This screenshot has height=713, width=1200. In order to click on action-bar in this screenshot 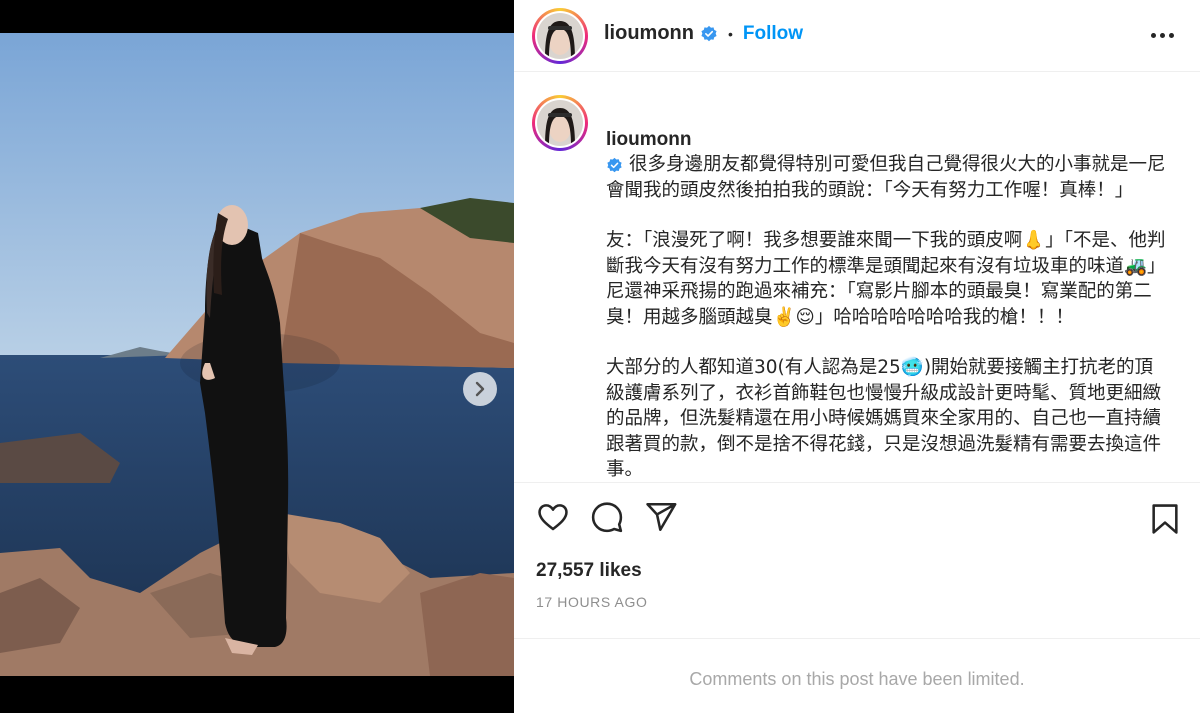, I will do `click(607, 517)`.